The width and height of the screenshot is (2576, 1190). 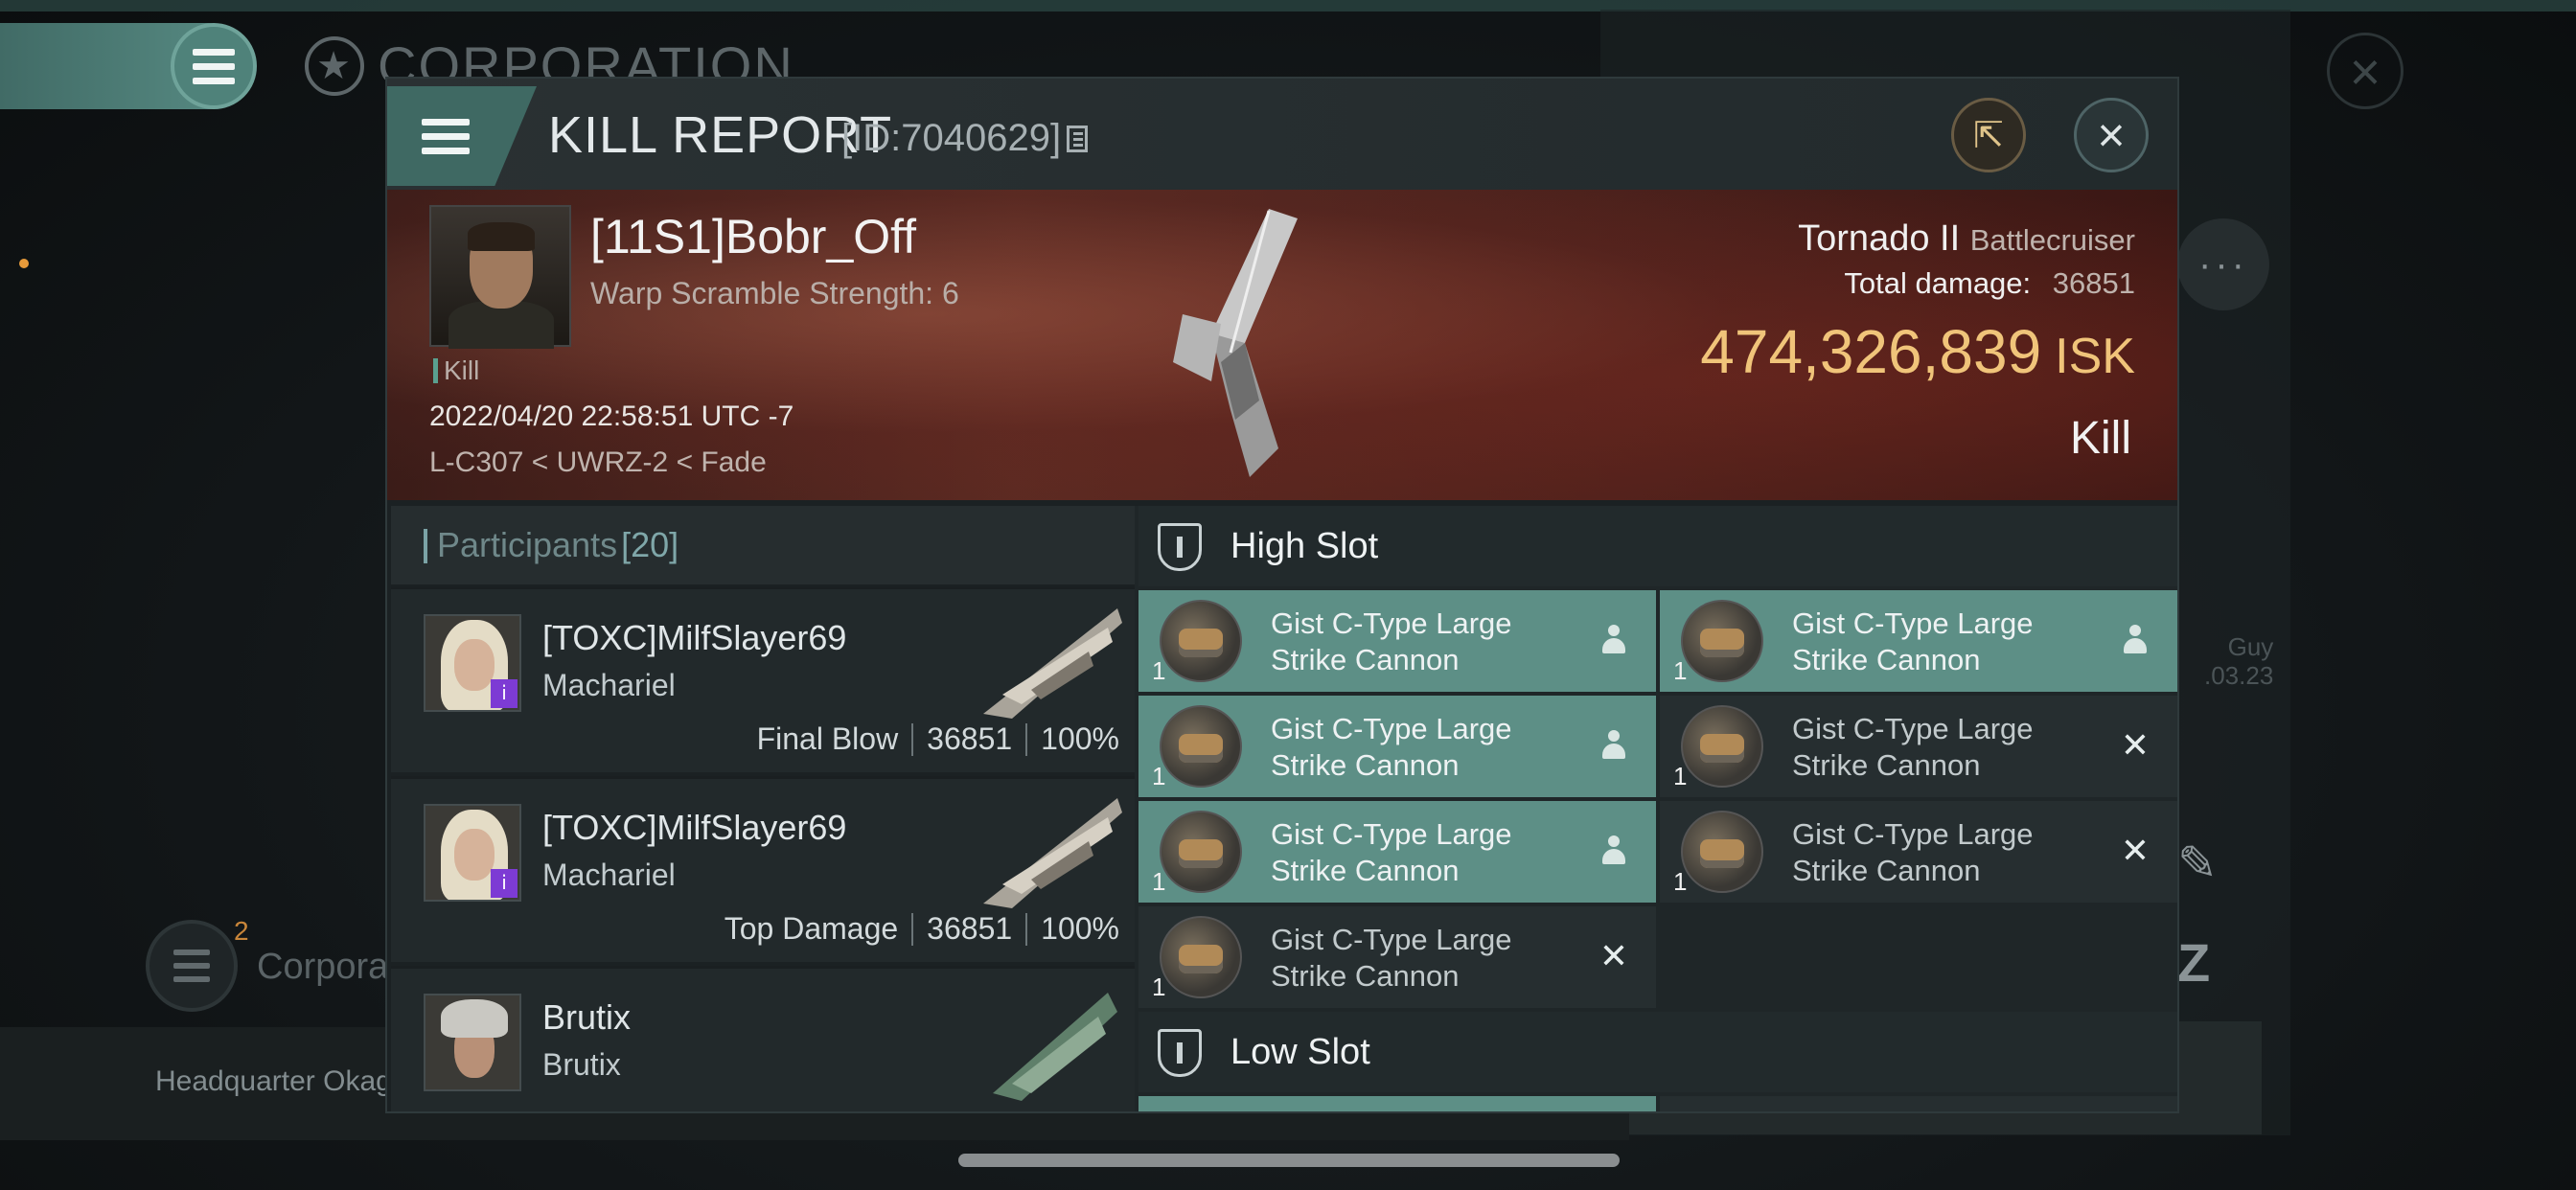 I want to click on isk-value-line: 474,326,839 ISK, so click(x=1917, y=351).